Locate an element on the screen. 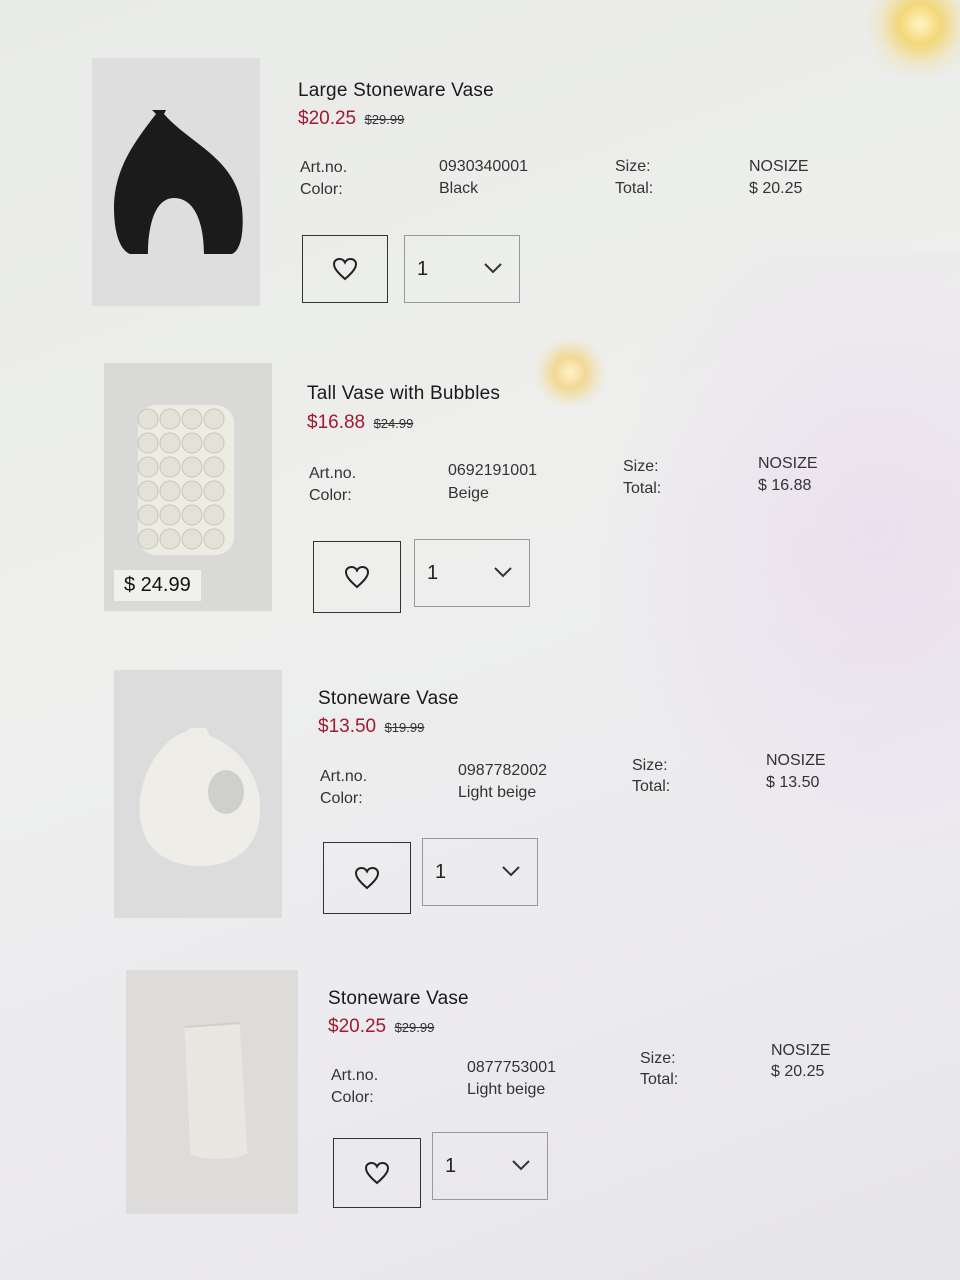 The width and height of the screenshot is (960, 1280). color-value: Black is located at coordinates (459, 188).